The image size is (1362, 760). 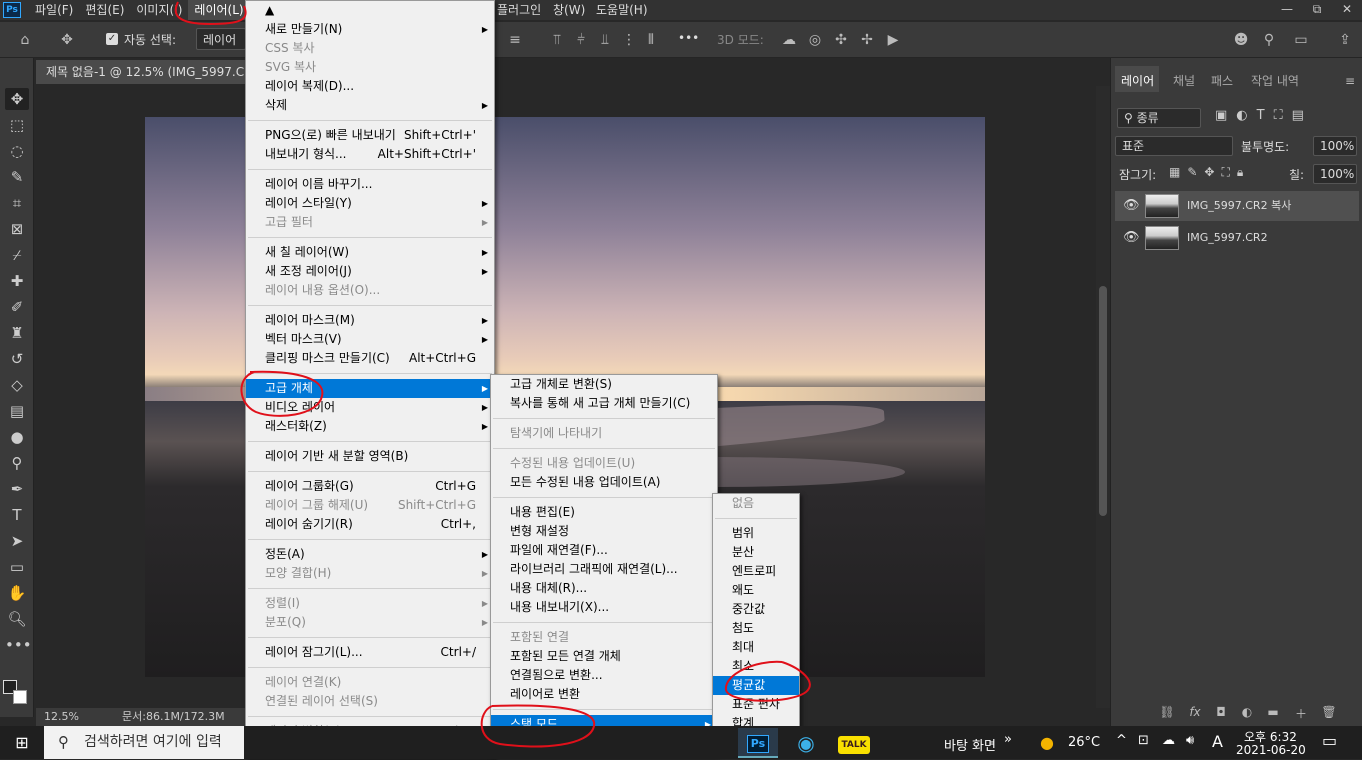 What do you see at coordinates (651, 40) in the screenshot?
I see `distribute-v-icon: ⦀` at bounding box center [651, 40].